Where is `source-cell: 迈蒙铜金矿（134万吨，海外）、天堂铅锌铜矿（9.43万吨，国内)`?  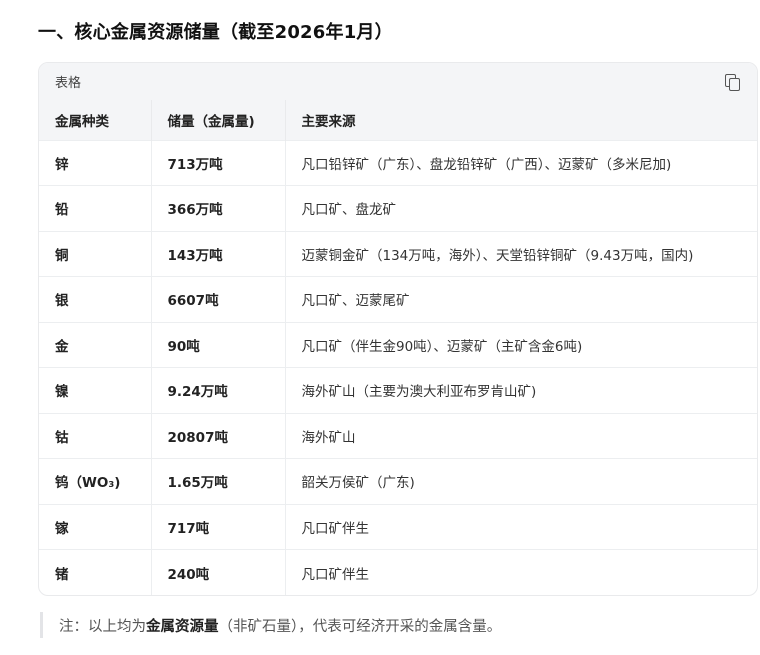 source-cell: 迈蒙铜金矿（134万吨，海外）、天堂铅锌铜矿（9.43万吨，国内) is located at coordinates (497, 255).